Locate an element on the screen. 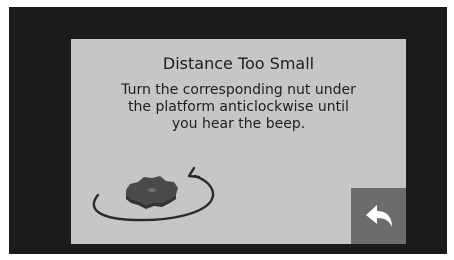 The height and width of the screenshot is (260, 454). back-arrow-icon is located at coordinates (378, 216).